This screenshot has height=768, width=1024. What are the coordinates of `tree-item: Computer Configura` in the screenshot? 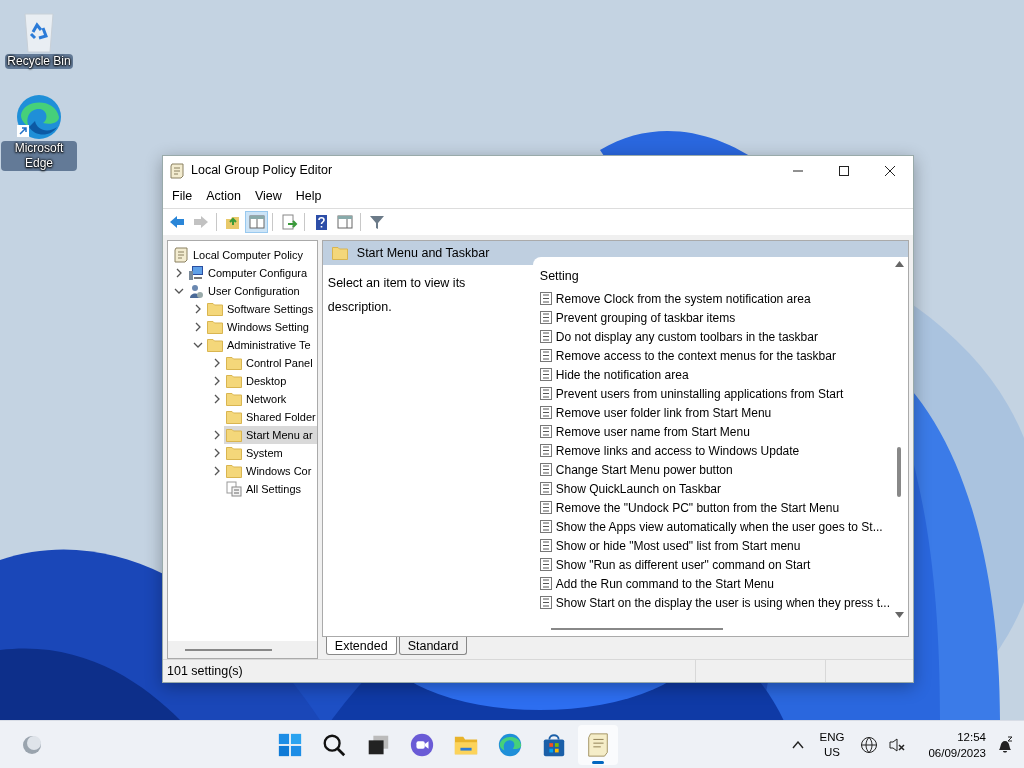 It's located at (251, 273).